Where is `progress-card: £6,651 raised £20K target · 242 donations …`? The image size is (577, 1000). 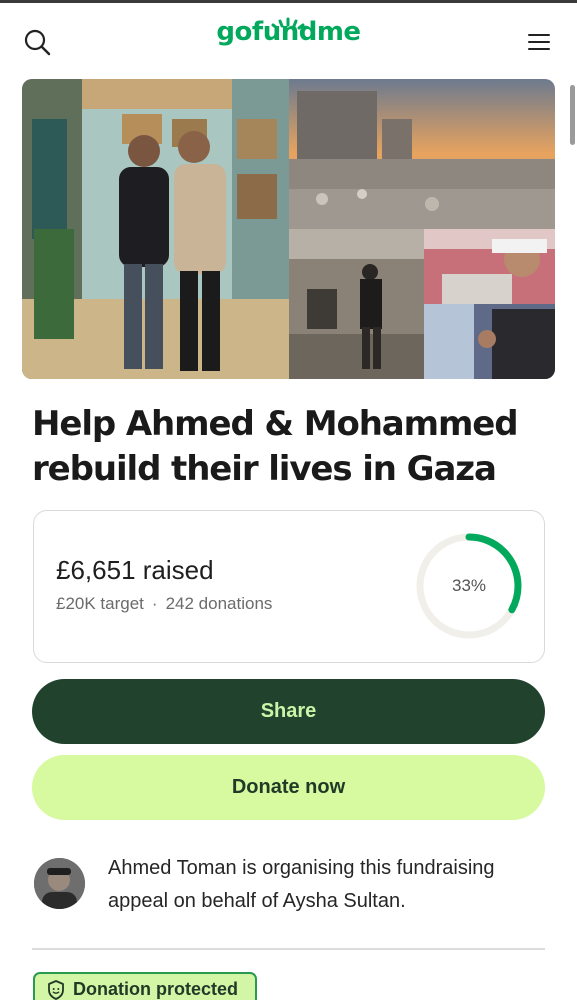 progress-card: £6,651 raised £20K target · 242 donations … is located at coordinates (289, 586).